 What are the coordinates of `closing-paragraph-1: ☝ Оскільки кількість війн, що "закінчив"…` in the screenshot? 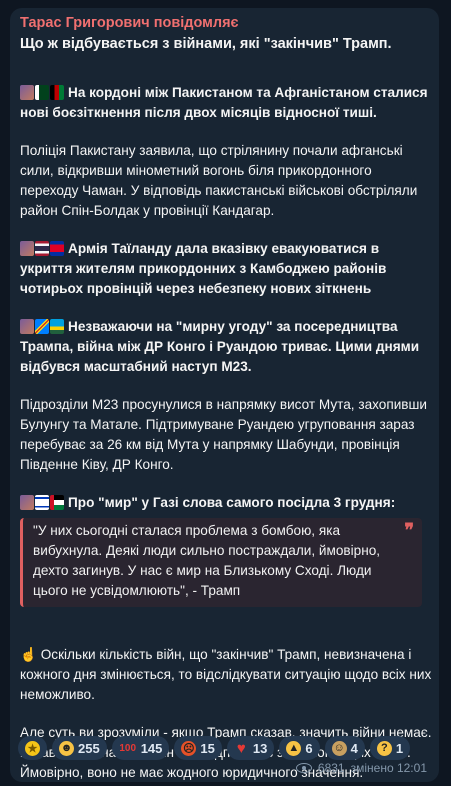 It's located at (226, 674).